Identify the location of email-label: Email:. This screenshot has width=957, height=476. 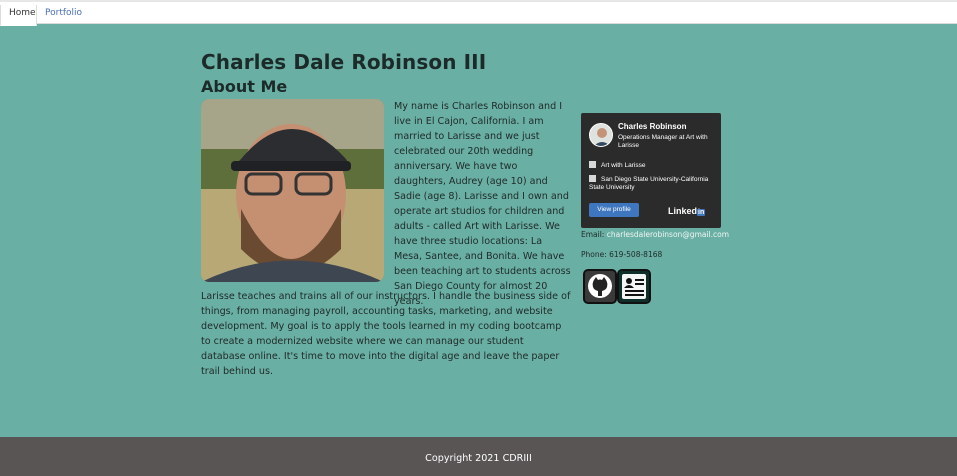
(593, 234).